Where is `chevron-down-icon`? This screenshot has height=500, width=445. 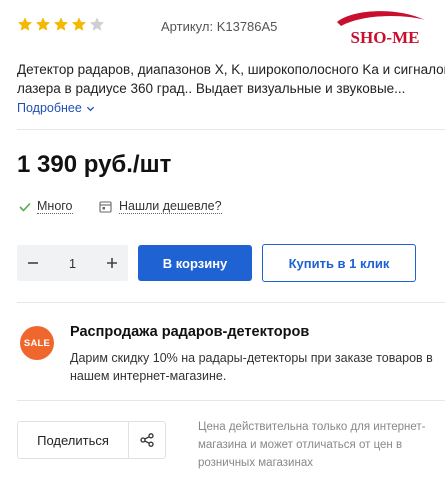
chevron-down-icon is located at coordinates (90, 108).